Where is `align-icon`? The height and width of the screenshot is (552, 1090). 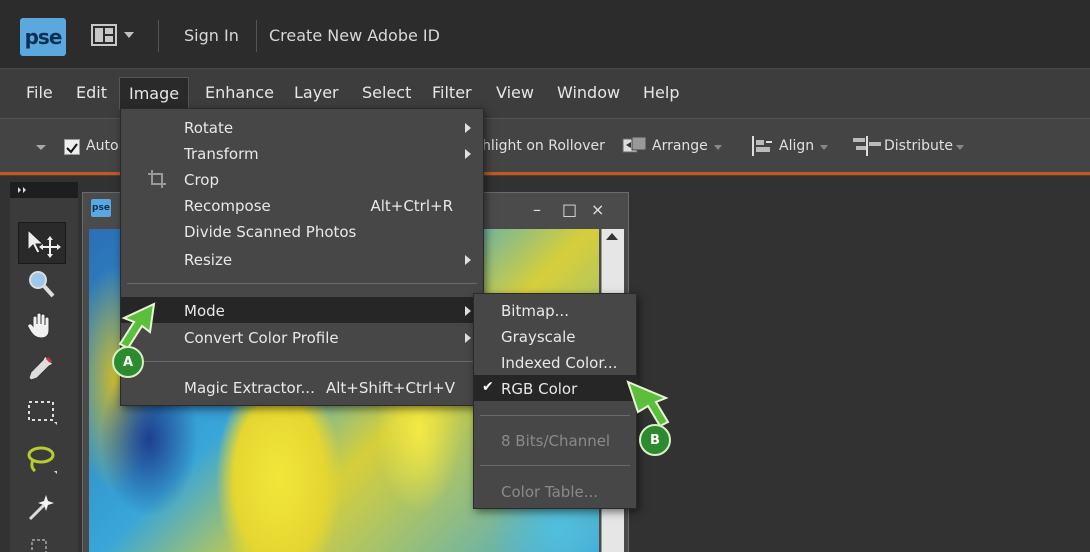
align-icon is located at coordinates (764, 148).